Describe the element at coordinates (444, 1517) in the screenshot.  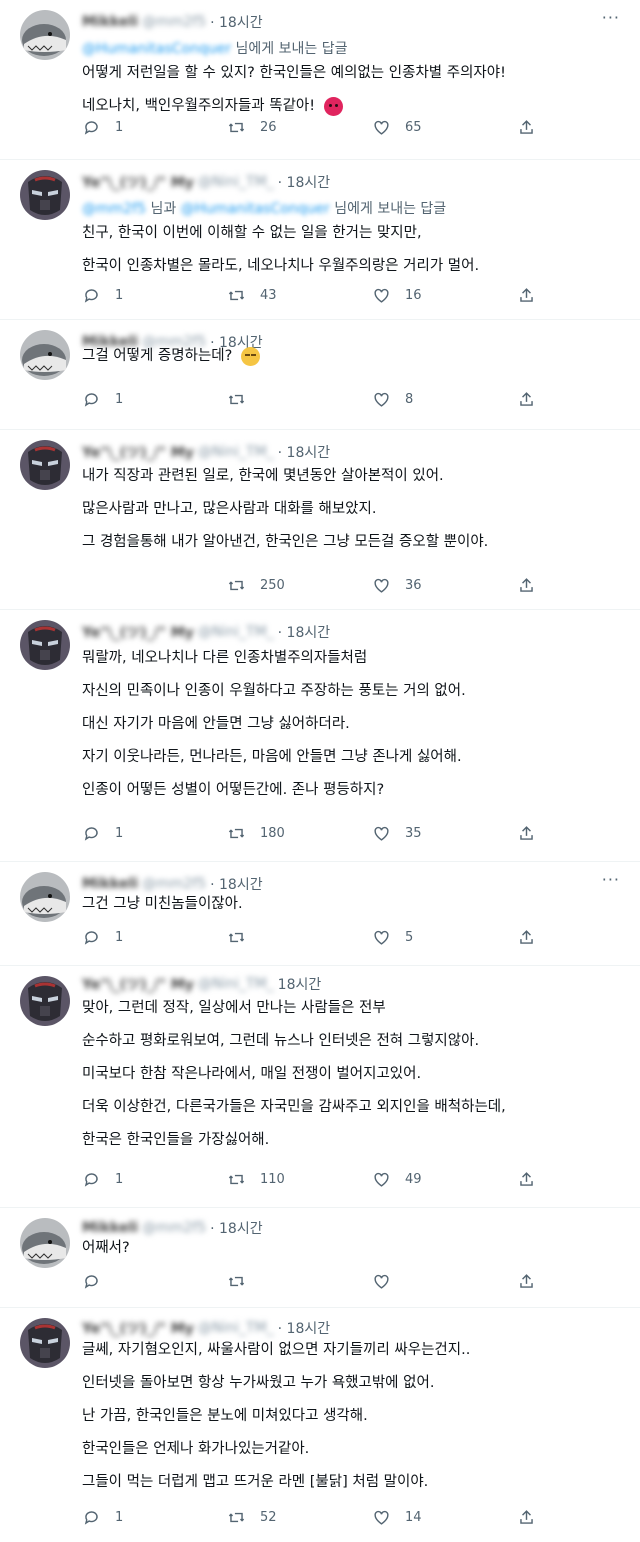
I see `like-button: 14` at that location.